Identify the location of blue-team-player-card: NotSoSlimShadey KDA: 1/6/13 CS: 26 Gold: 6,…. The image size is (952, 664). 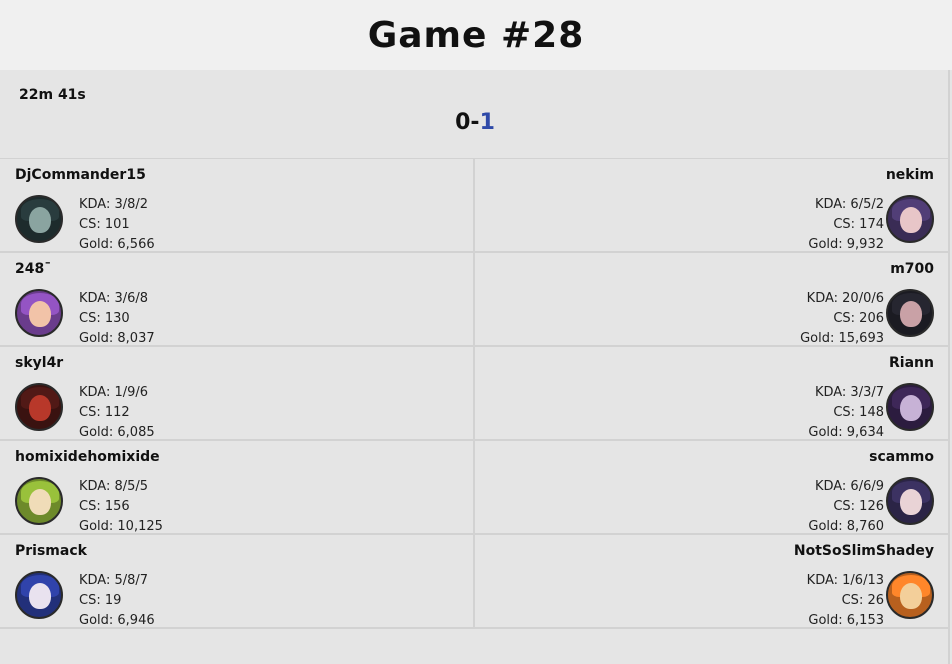
(712, 581).